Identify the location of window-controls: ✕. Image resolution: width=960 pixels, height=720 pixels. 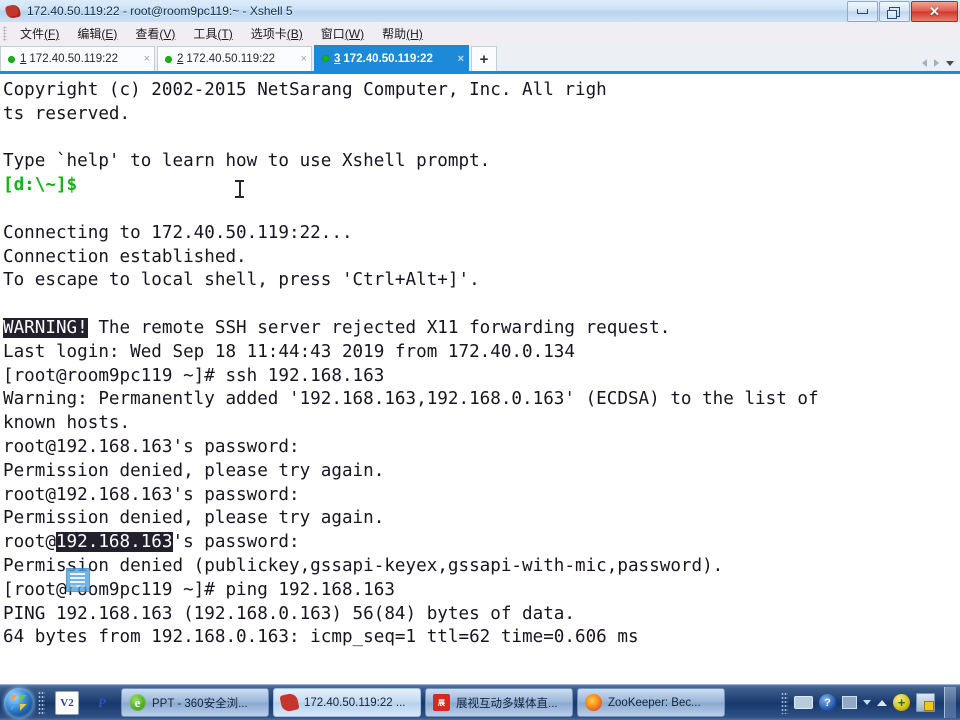
(902, 11).